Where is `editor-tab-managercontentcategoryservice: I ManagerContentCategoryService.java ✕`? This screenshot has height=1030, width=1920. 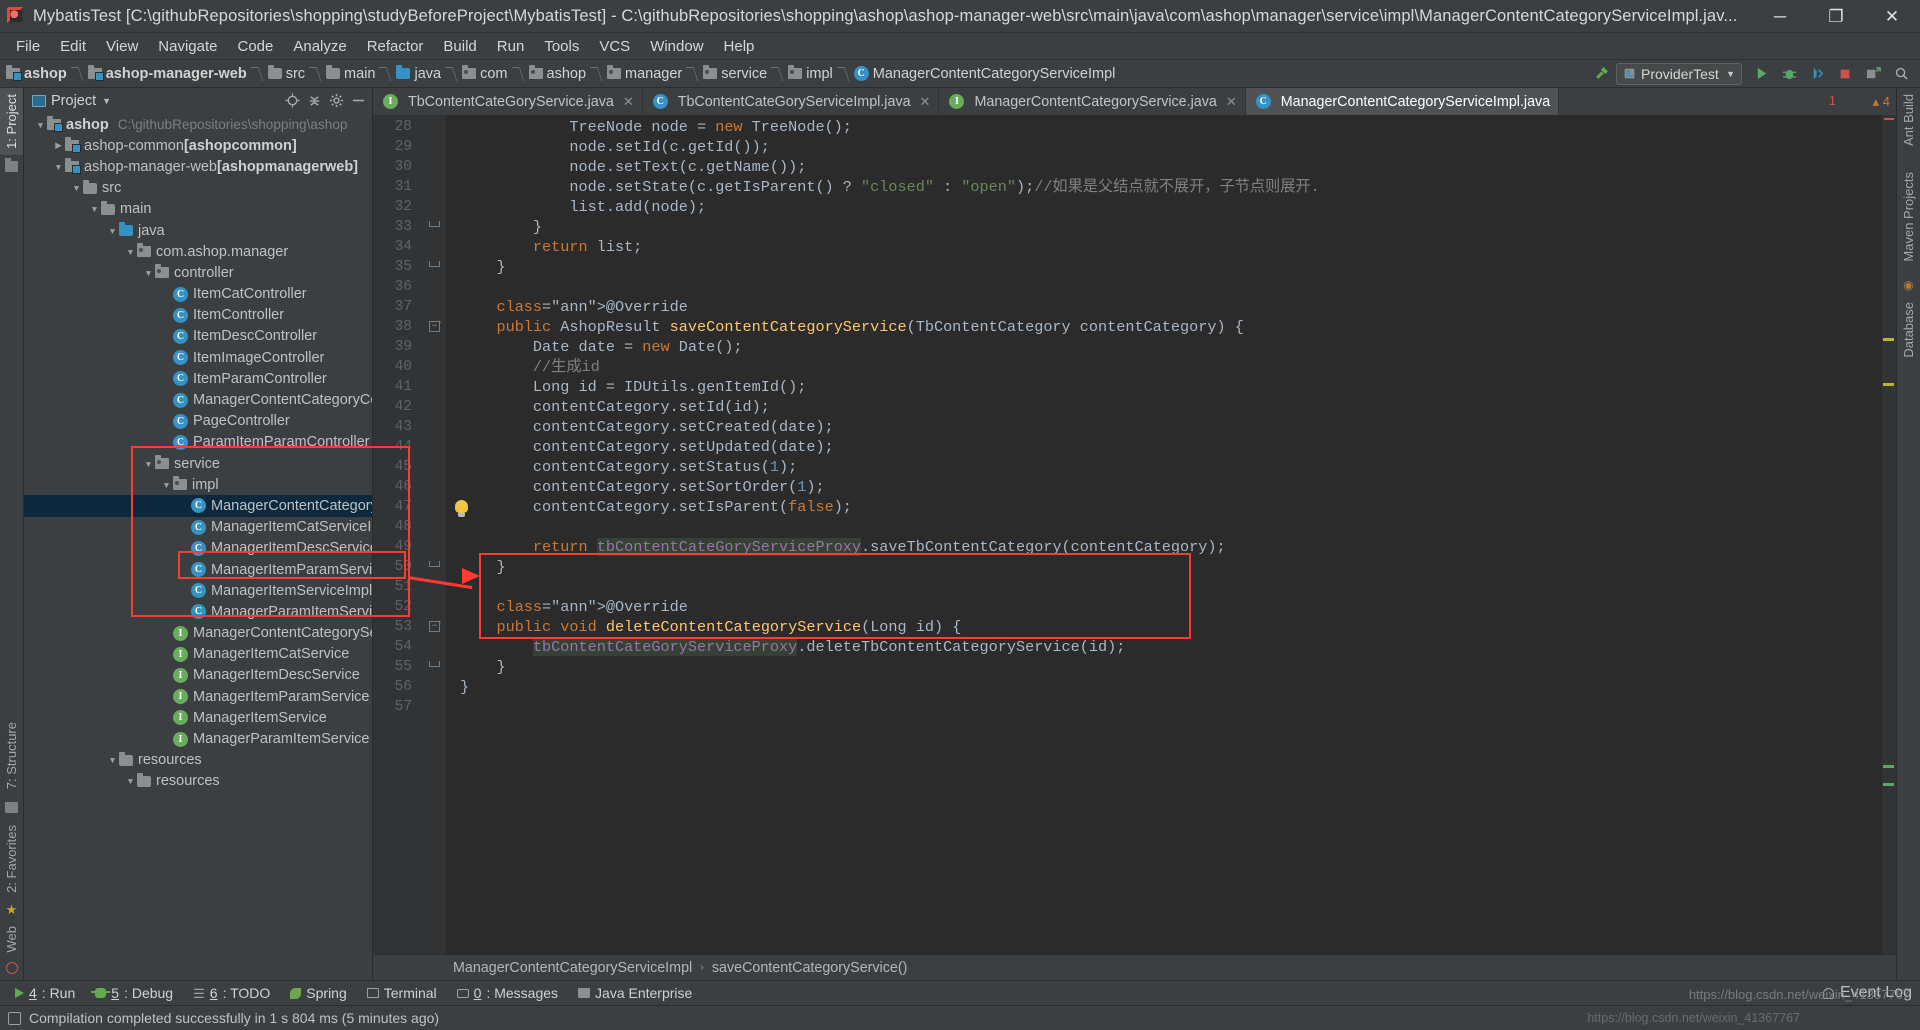 editor-tab-managercontentcategoryservice: I ManagerContentCategoryService.java ✕ is located at coordinates (1092, 101).